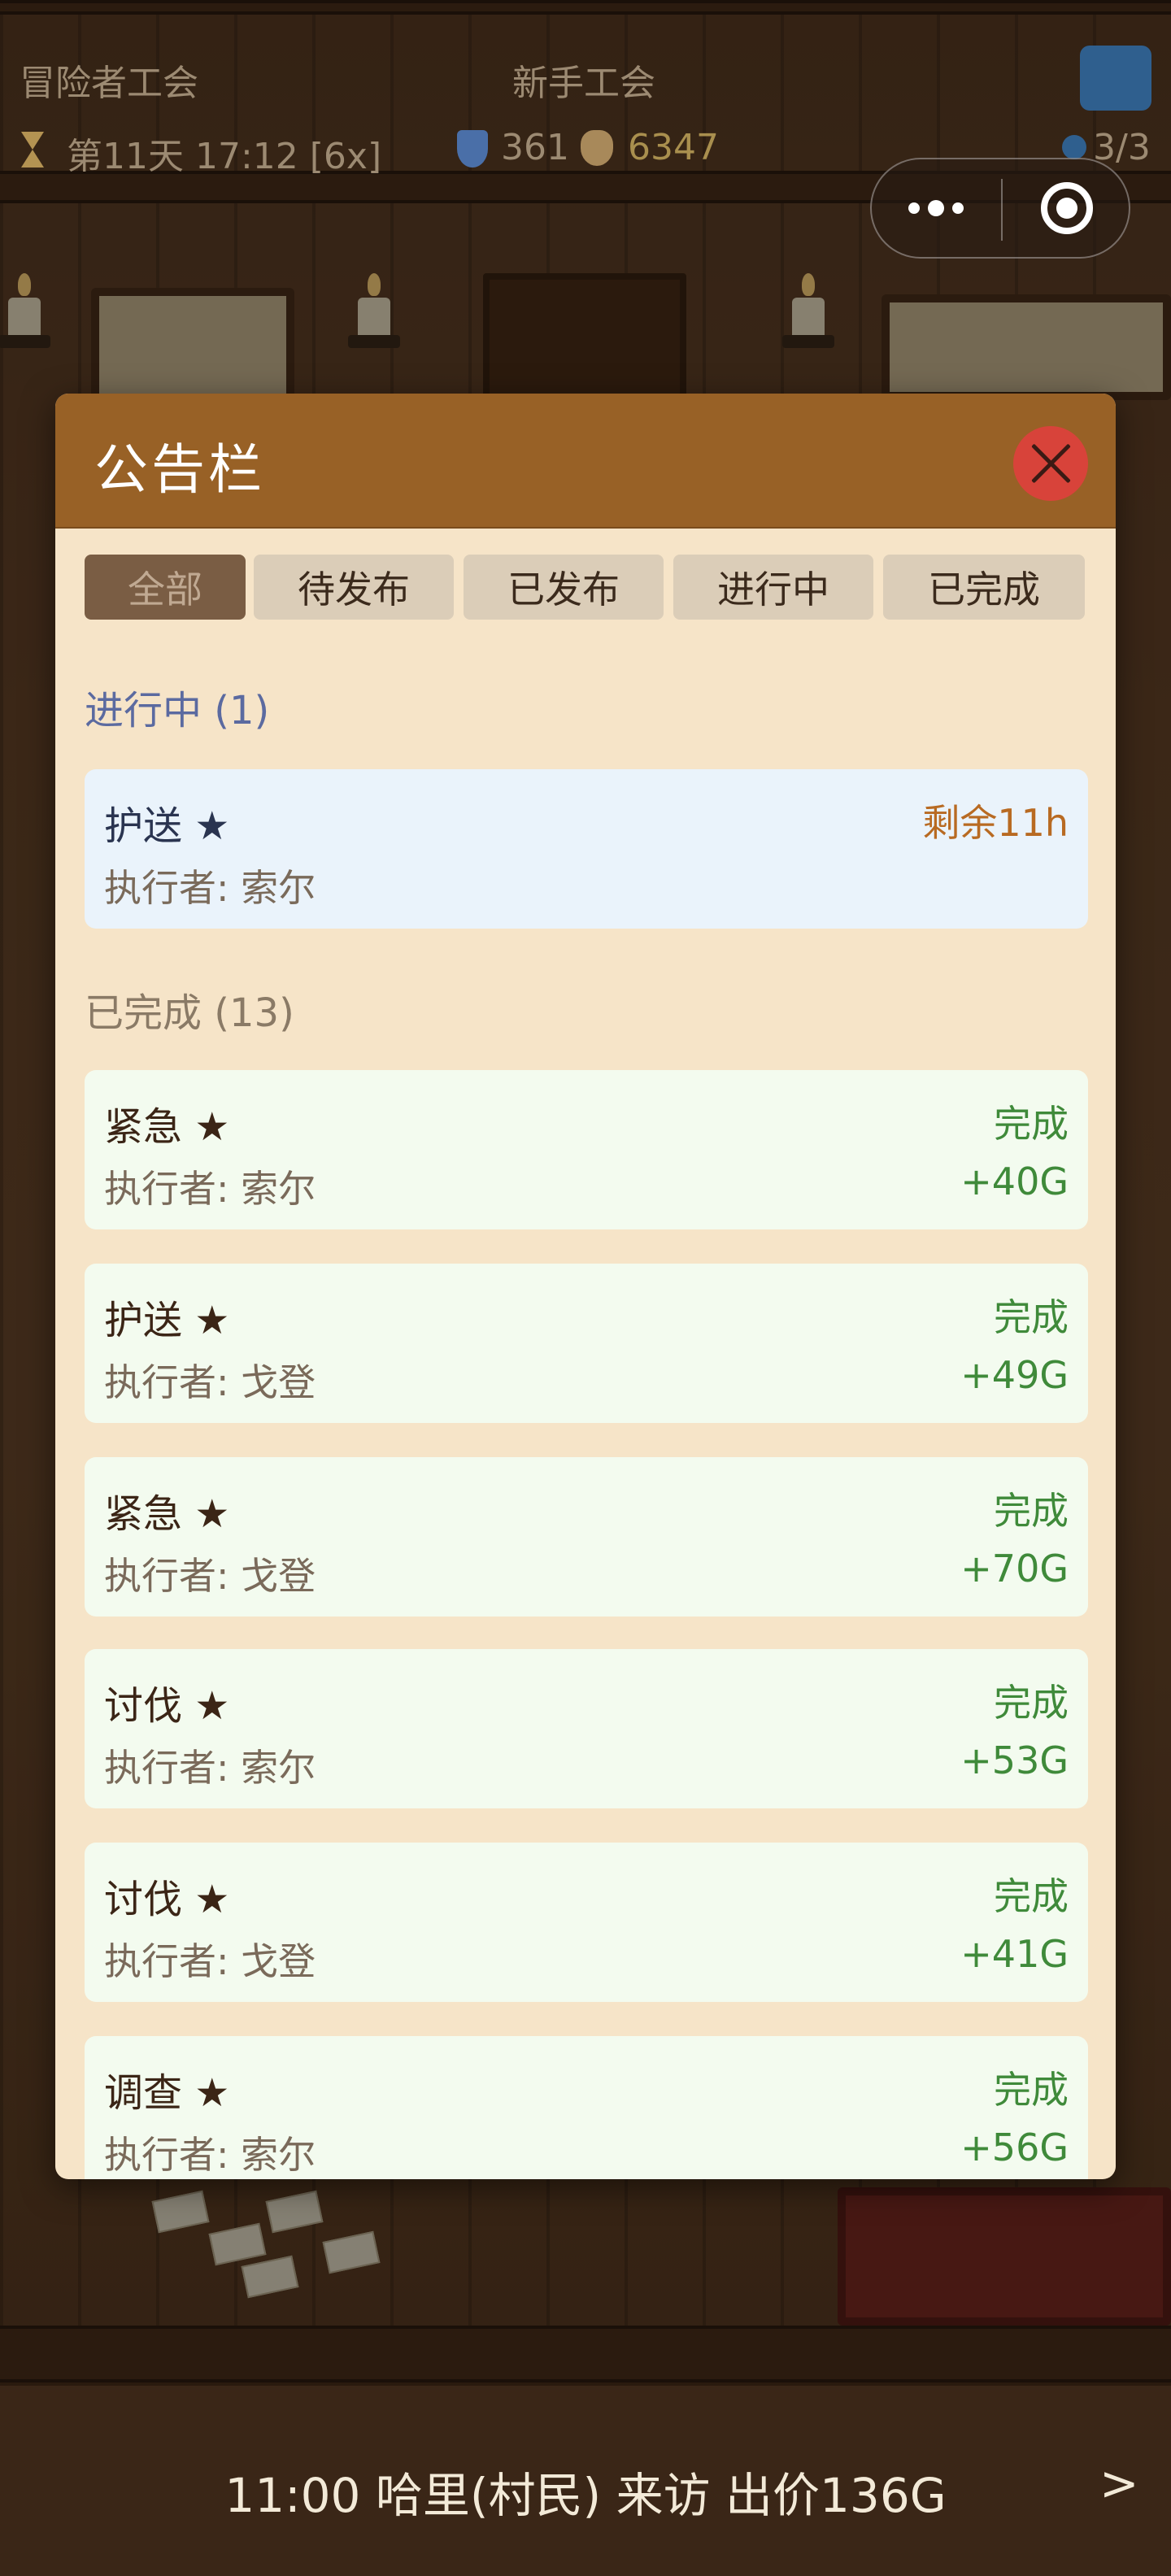 This screenshot has height=2576, width=1171. I want to click on tab-completed: 已完成, so click(984, 587).